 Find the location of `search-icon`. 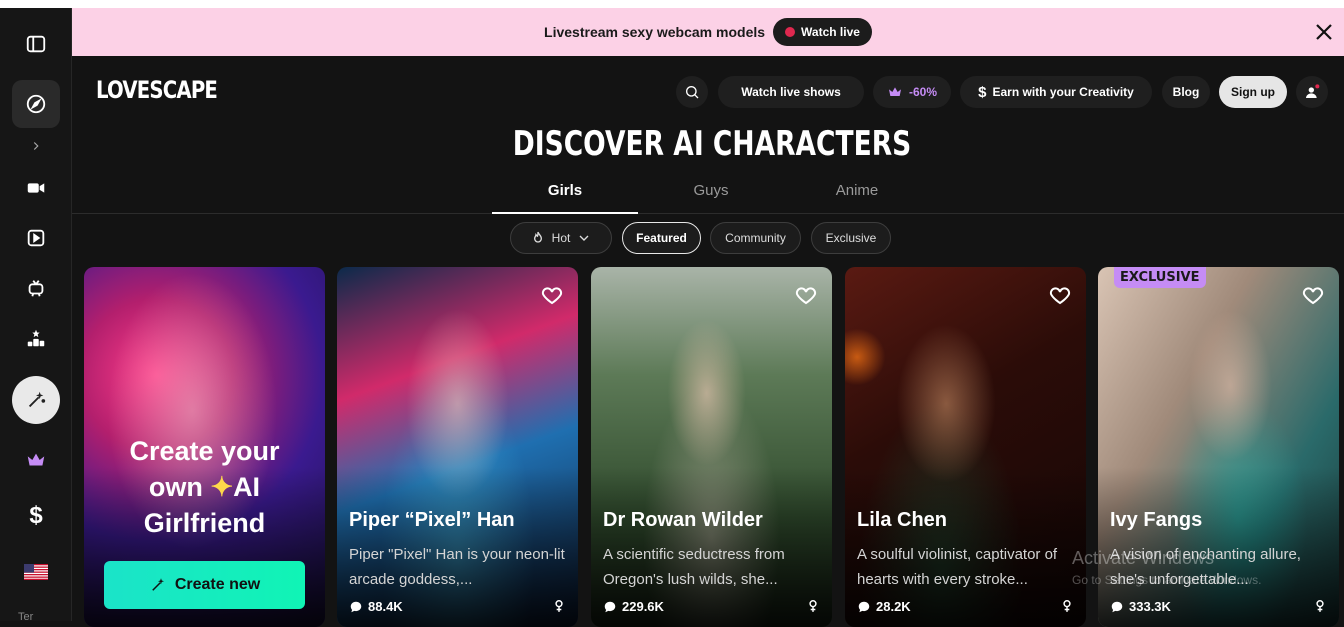

search-icon is located at coordinates (692, 92).